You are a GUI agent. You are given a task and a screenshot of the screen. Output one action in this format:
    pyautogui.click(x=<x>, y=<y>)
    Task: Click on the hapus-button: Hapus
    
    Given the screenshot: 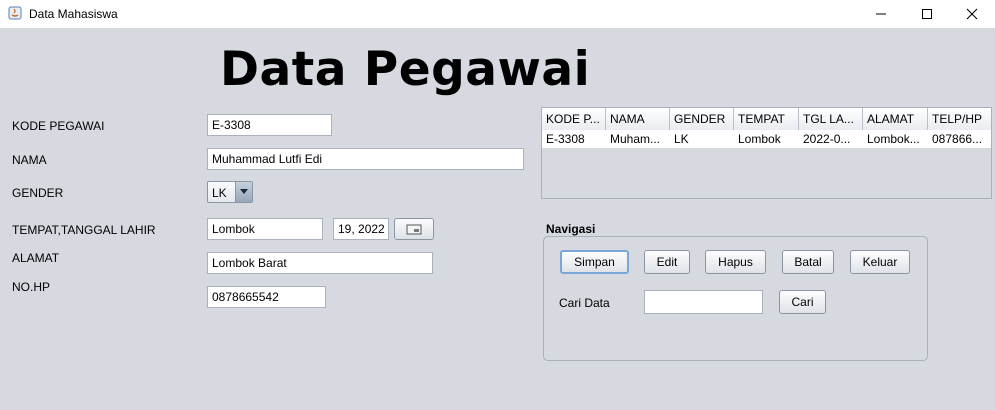 What is the action you would take?
    pyautogui.click(x=735, y=262)
    